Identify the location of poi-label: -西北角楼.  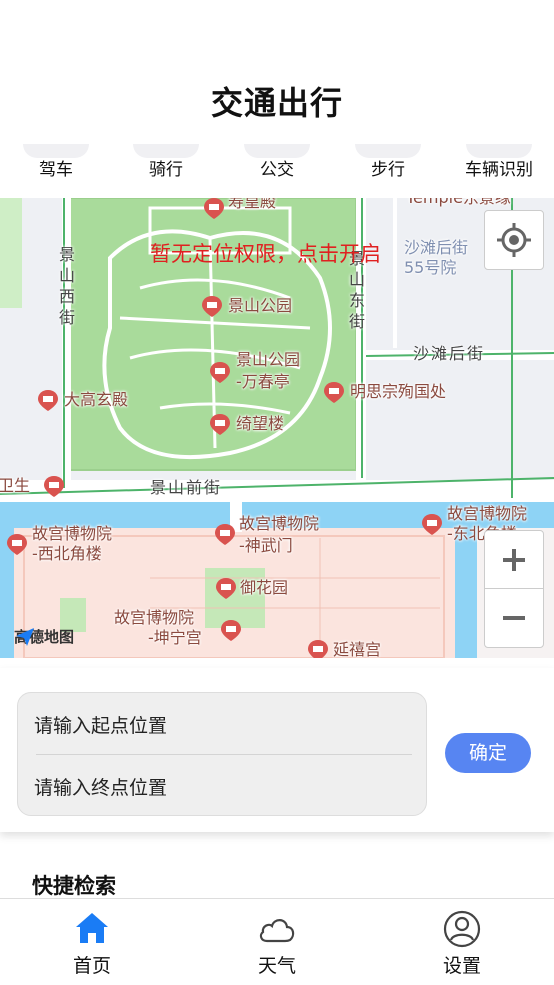
(67, 553).